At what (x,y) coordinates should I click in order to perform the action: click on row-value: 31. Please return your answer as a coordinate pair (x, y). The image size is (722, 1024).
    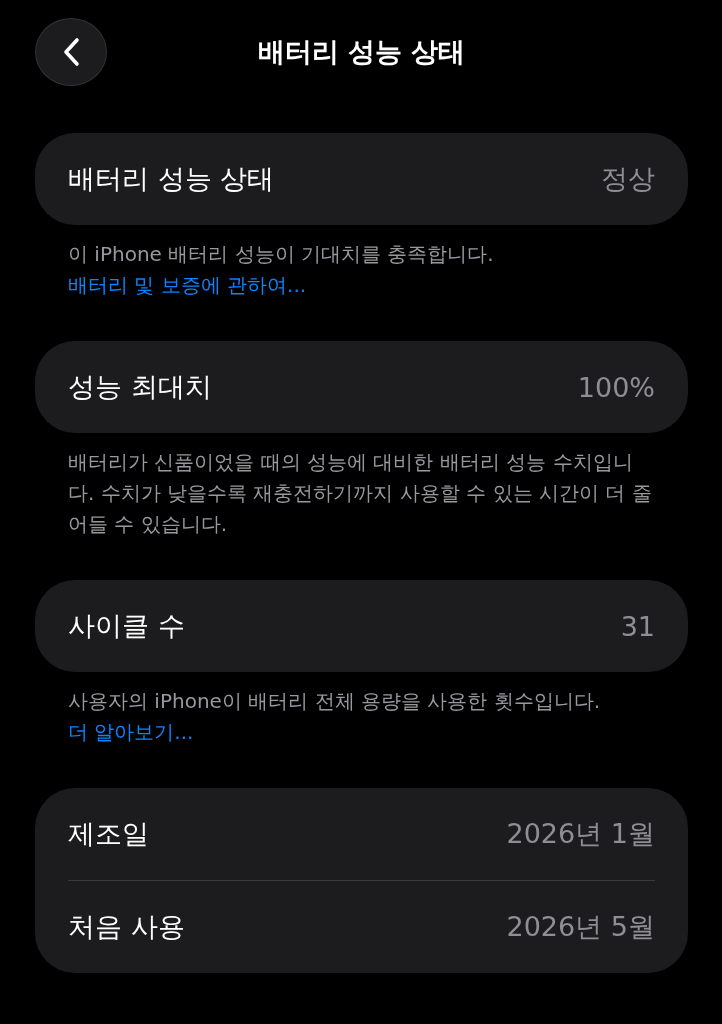
    Looking at the image, I should click on (637, 626).